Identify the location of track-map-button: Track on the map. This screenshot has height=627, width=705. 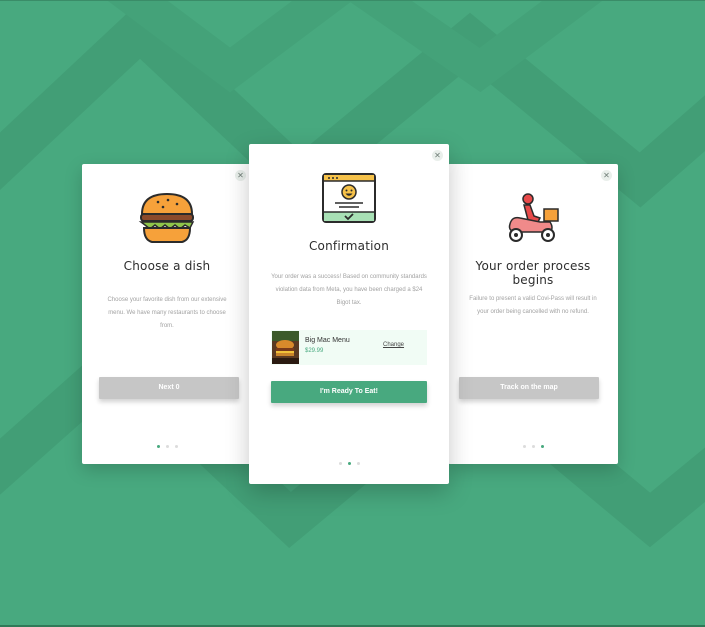
(529, 388).